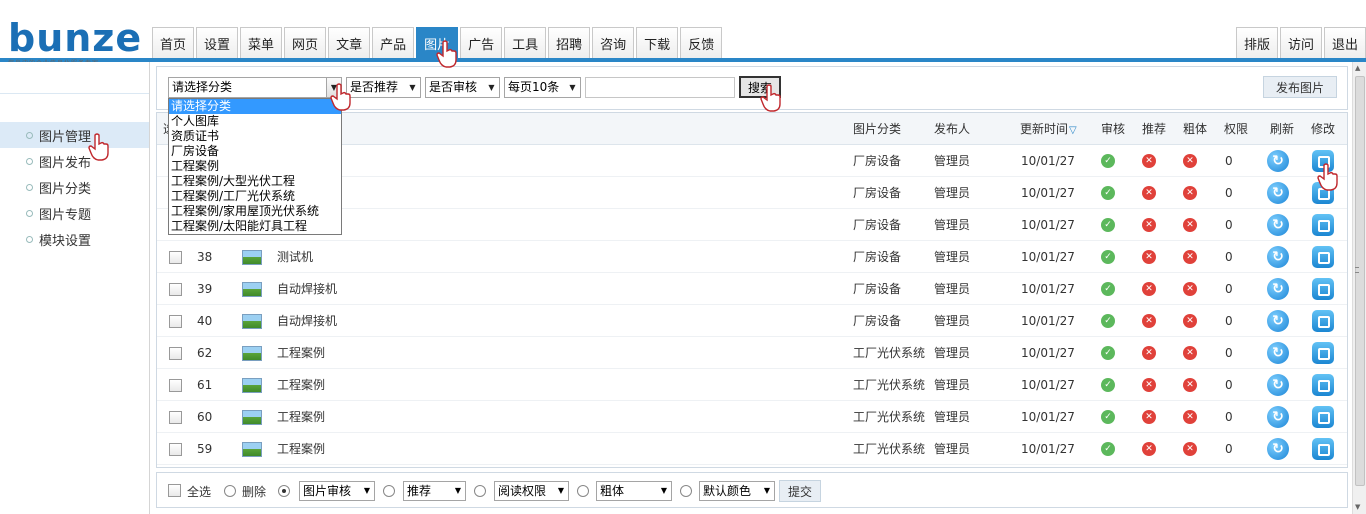  Describe the element at coordinates (255, 166) in the screenshot. I see `dropdown-option: 工程案例` at that location.